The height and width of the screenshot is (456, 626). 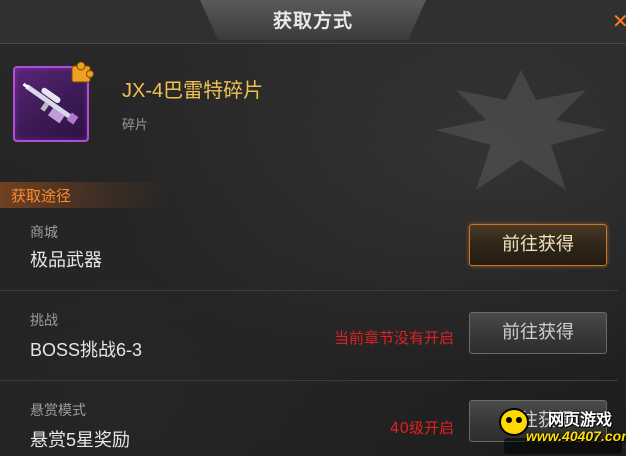 What do you see at coordinates (85, 195) in the screenshot?
I see `section-header: 获取途径` at bounding box center [85, 195].